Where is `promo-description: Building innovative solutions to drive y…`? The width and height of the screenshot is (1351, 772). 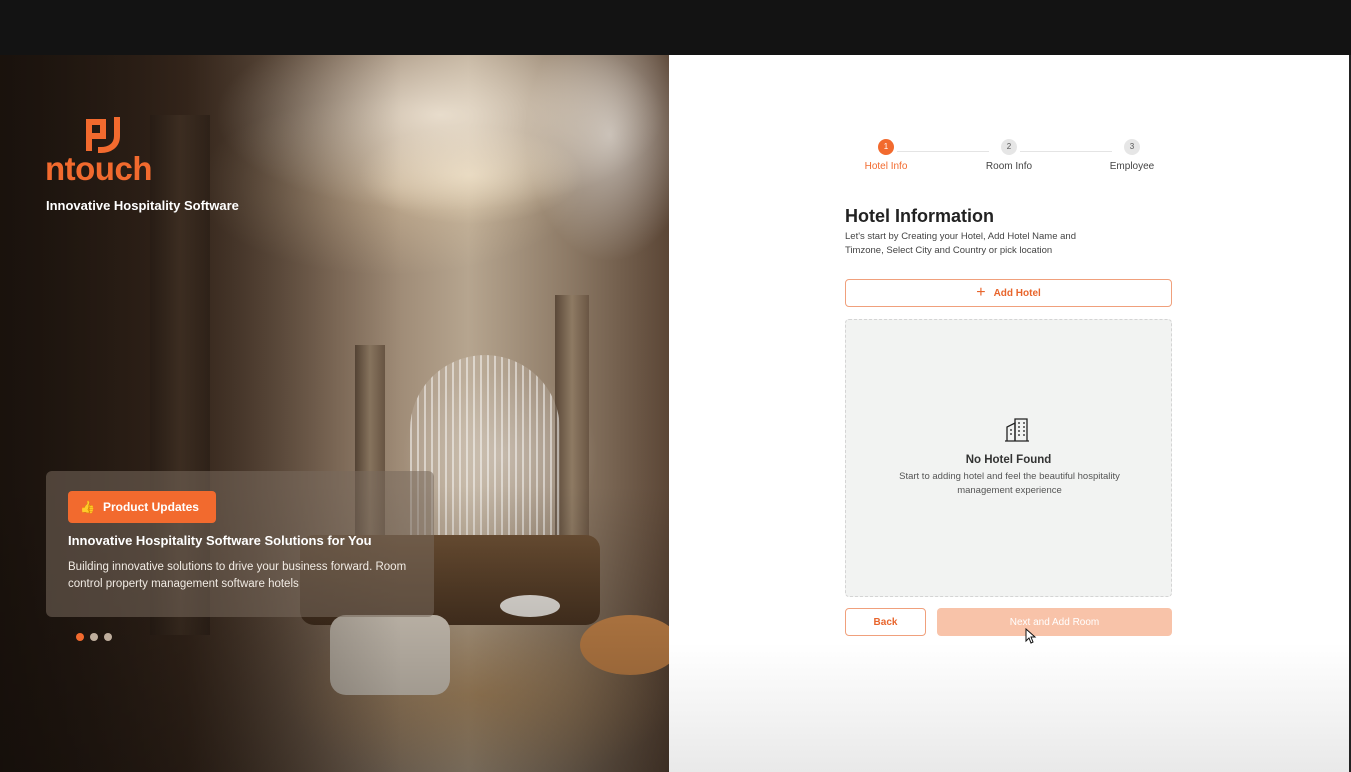
promo-description: Building innovative solutions to drive y… is located at coordinates (237, 575).